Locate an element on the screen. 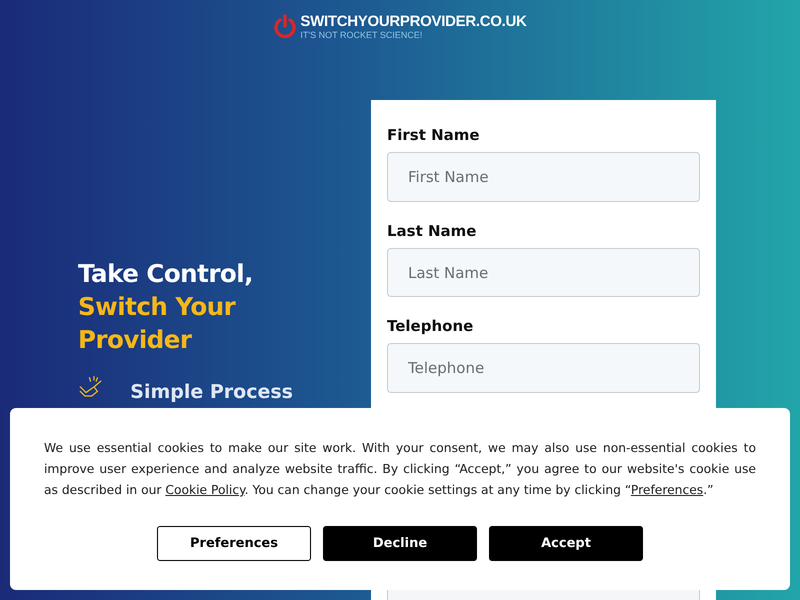 The height and width of the screenshot is (600, 800). logo-tagline: IT'S NOT ROCKET SCIENCE! is located at coordinates (362, 35).